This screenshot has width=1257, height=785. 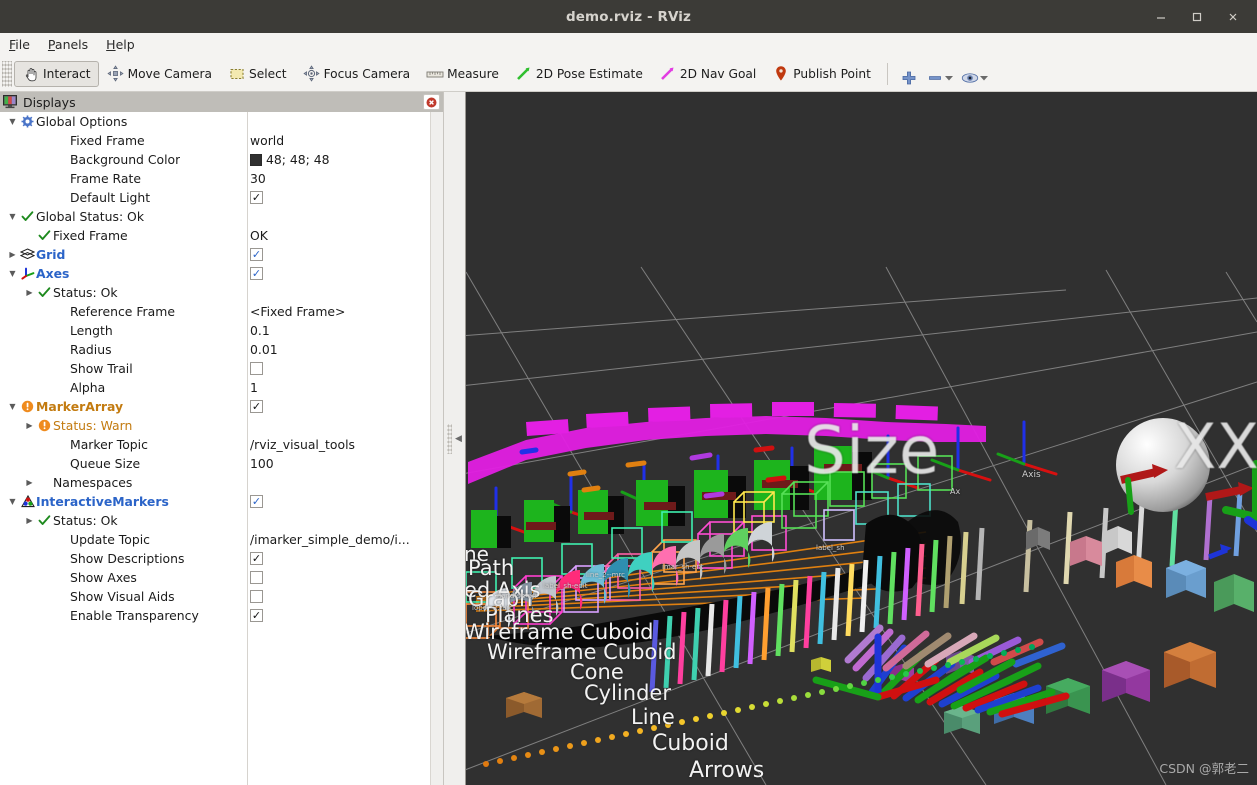 I want to click on tree-row-value-cell: 48; 48; 48, so click(x=345, y=159).